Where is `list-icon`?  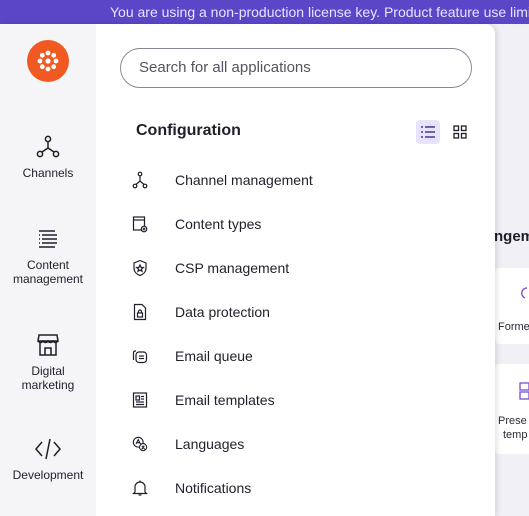 list-icon is located at coordinates (428, 132).